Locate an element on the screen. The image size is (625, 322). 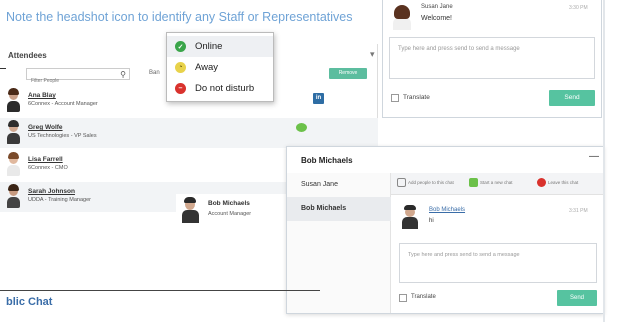
attendees-search-field: ⚲ is located at coordinates (78, 77).